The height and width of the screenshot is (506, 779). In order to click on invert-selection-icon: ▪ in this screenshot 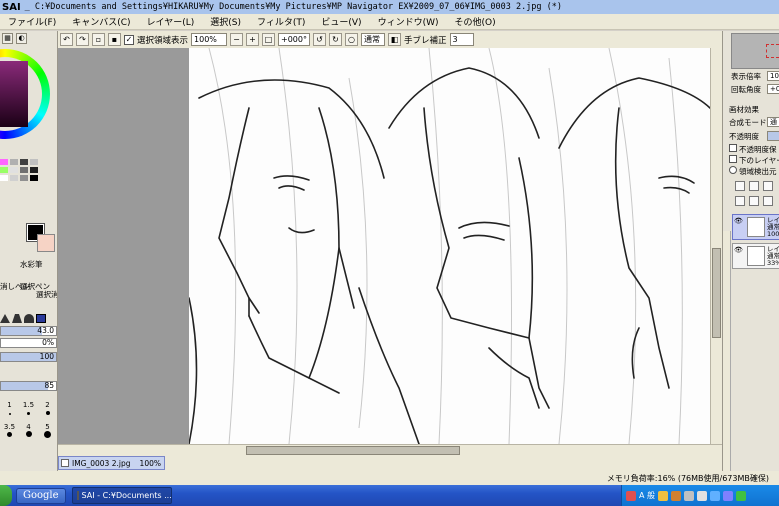, I will do `click(114, 39)`.